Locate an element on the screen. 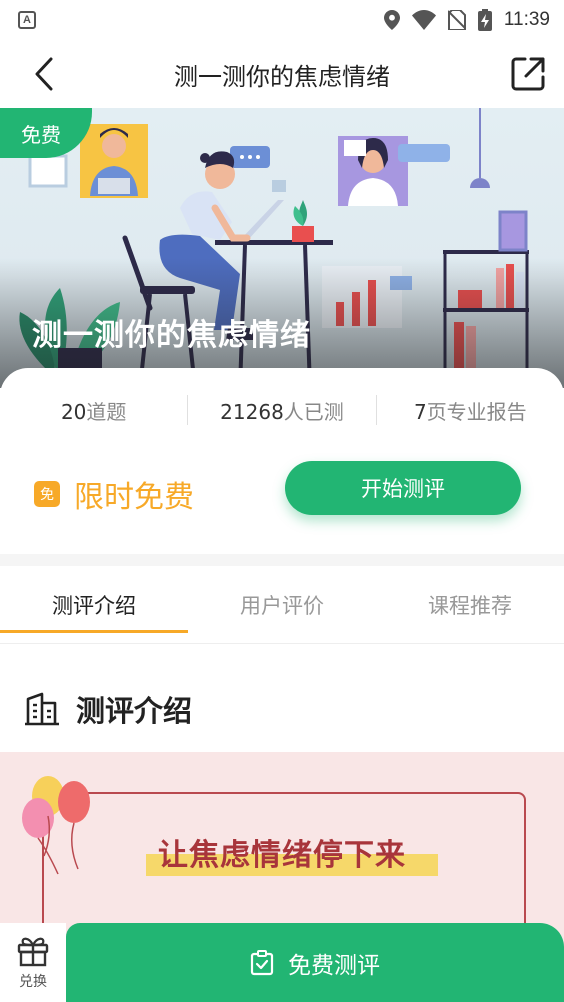  free-test-button: 免费测评 is located at coordinates (315, 962).